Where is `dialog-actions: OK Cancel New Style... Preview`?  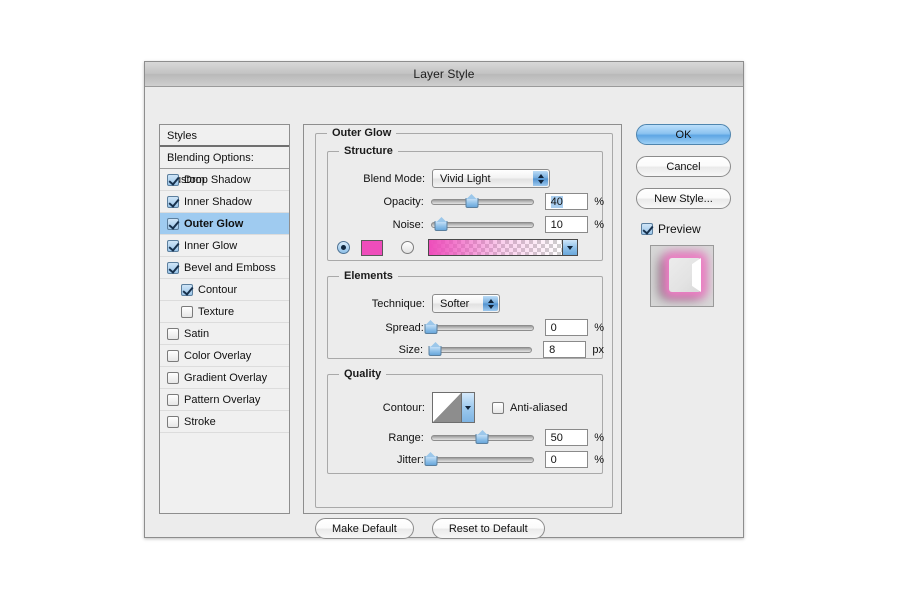 dialog-actions: OK Cancel New Style... Preview is located at coordinates (683, 215).